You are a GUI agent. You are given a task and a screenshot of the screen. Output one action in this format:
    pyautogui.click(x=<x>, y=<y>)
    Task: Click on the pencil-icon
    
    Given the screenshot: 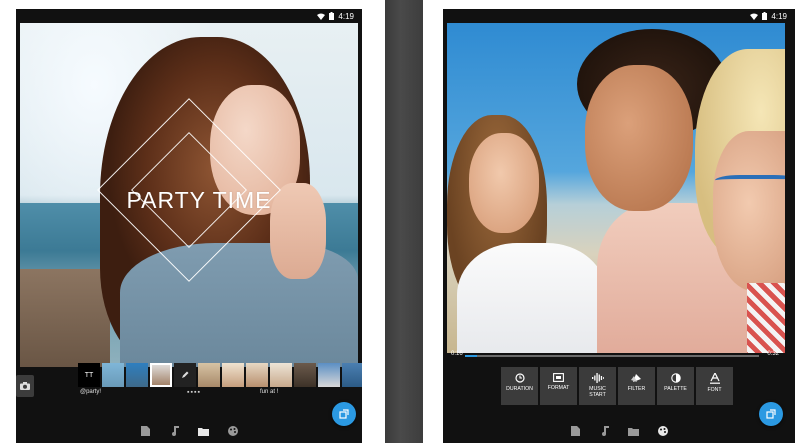 What is the action you would take?
    pyautogui.click(x=185, y=374)
    